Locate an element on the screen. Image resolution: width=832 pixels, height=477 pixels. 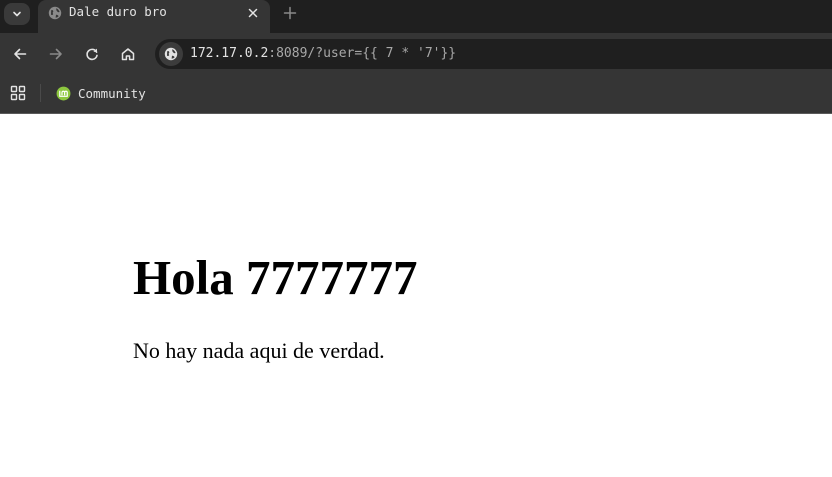
url-host: 172.17.0.2 is located at coordinates (229, 53).